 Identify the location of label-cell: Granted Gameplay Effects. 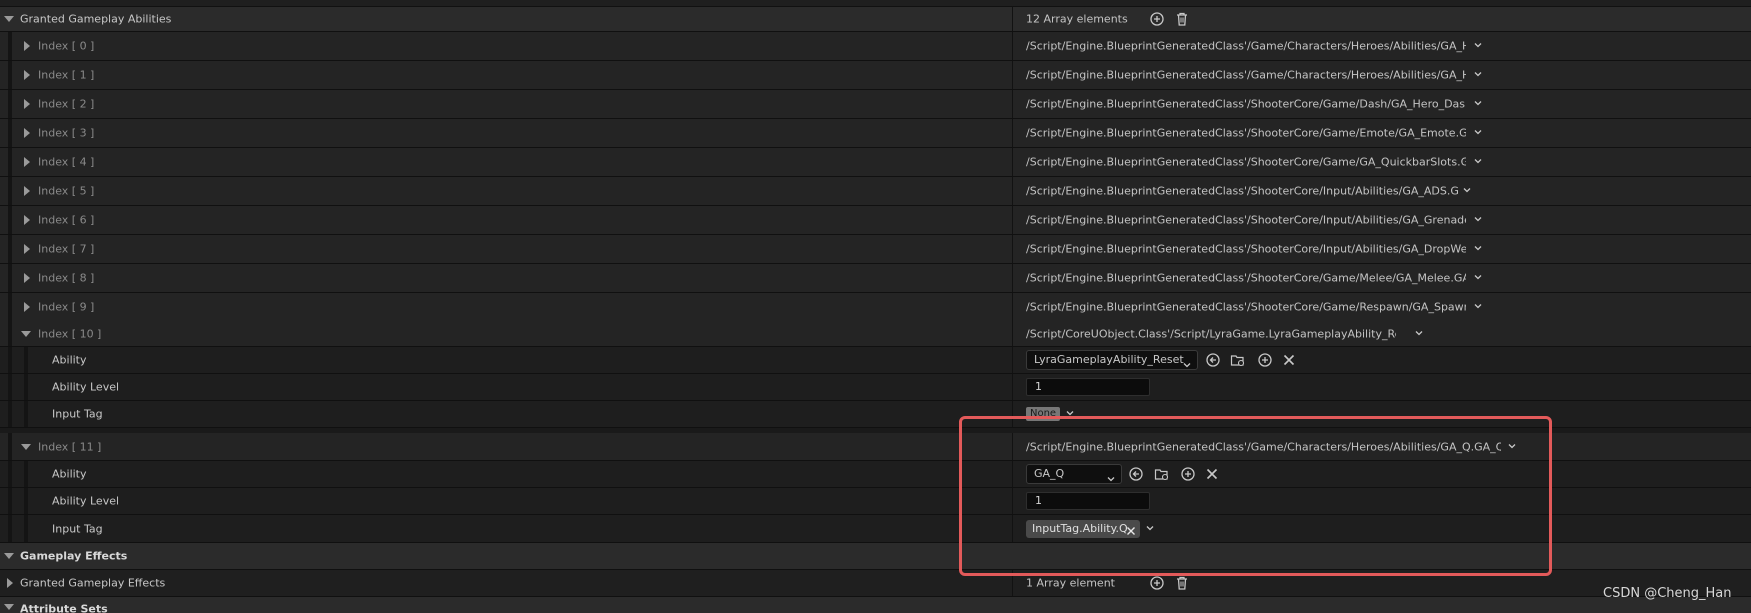
(506, 583).